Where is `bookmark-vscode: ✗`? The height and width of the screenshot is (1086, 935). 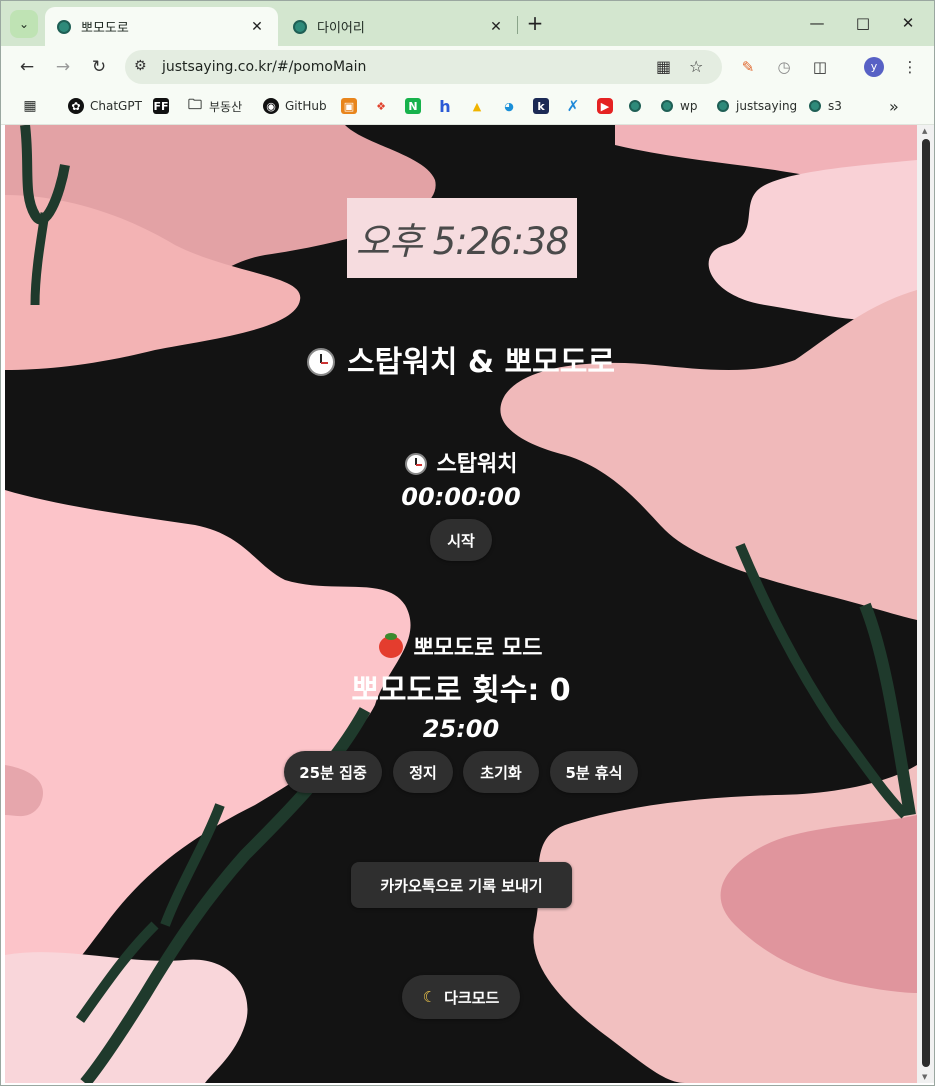 bookmark-vscode: ✗ is located at coordinates (576, 106).